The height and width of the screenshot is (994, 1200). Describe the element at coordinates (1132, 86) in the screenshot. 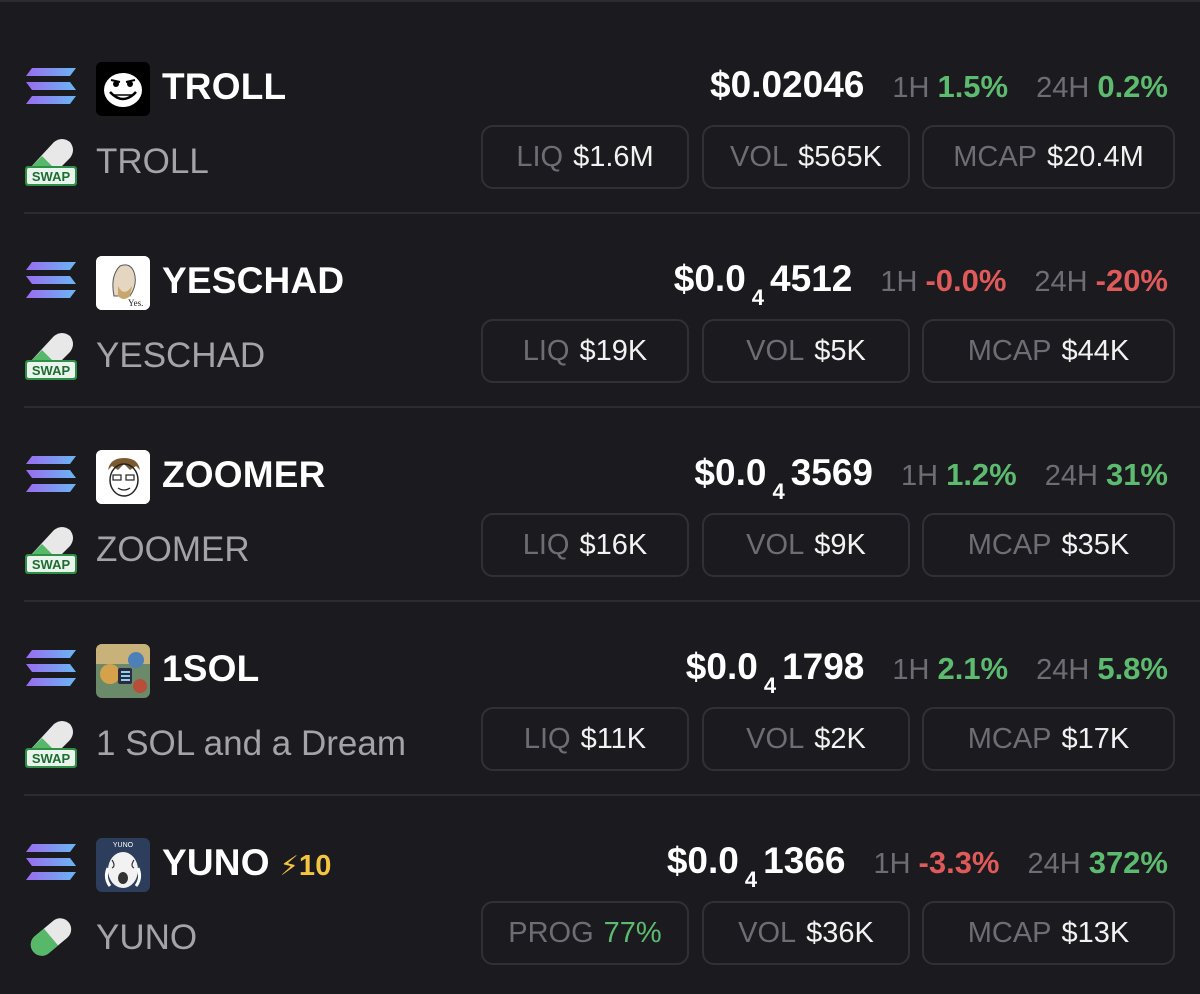

I see `change-24h-value: 0.2%` at that location.